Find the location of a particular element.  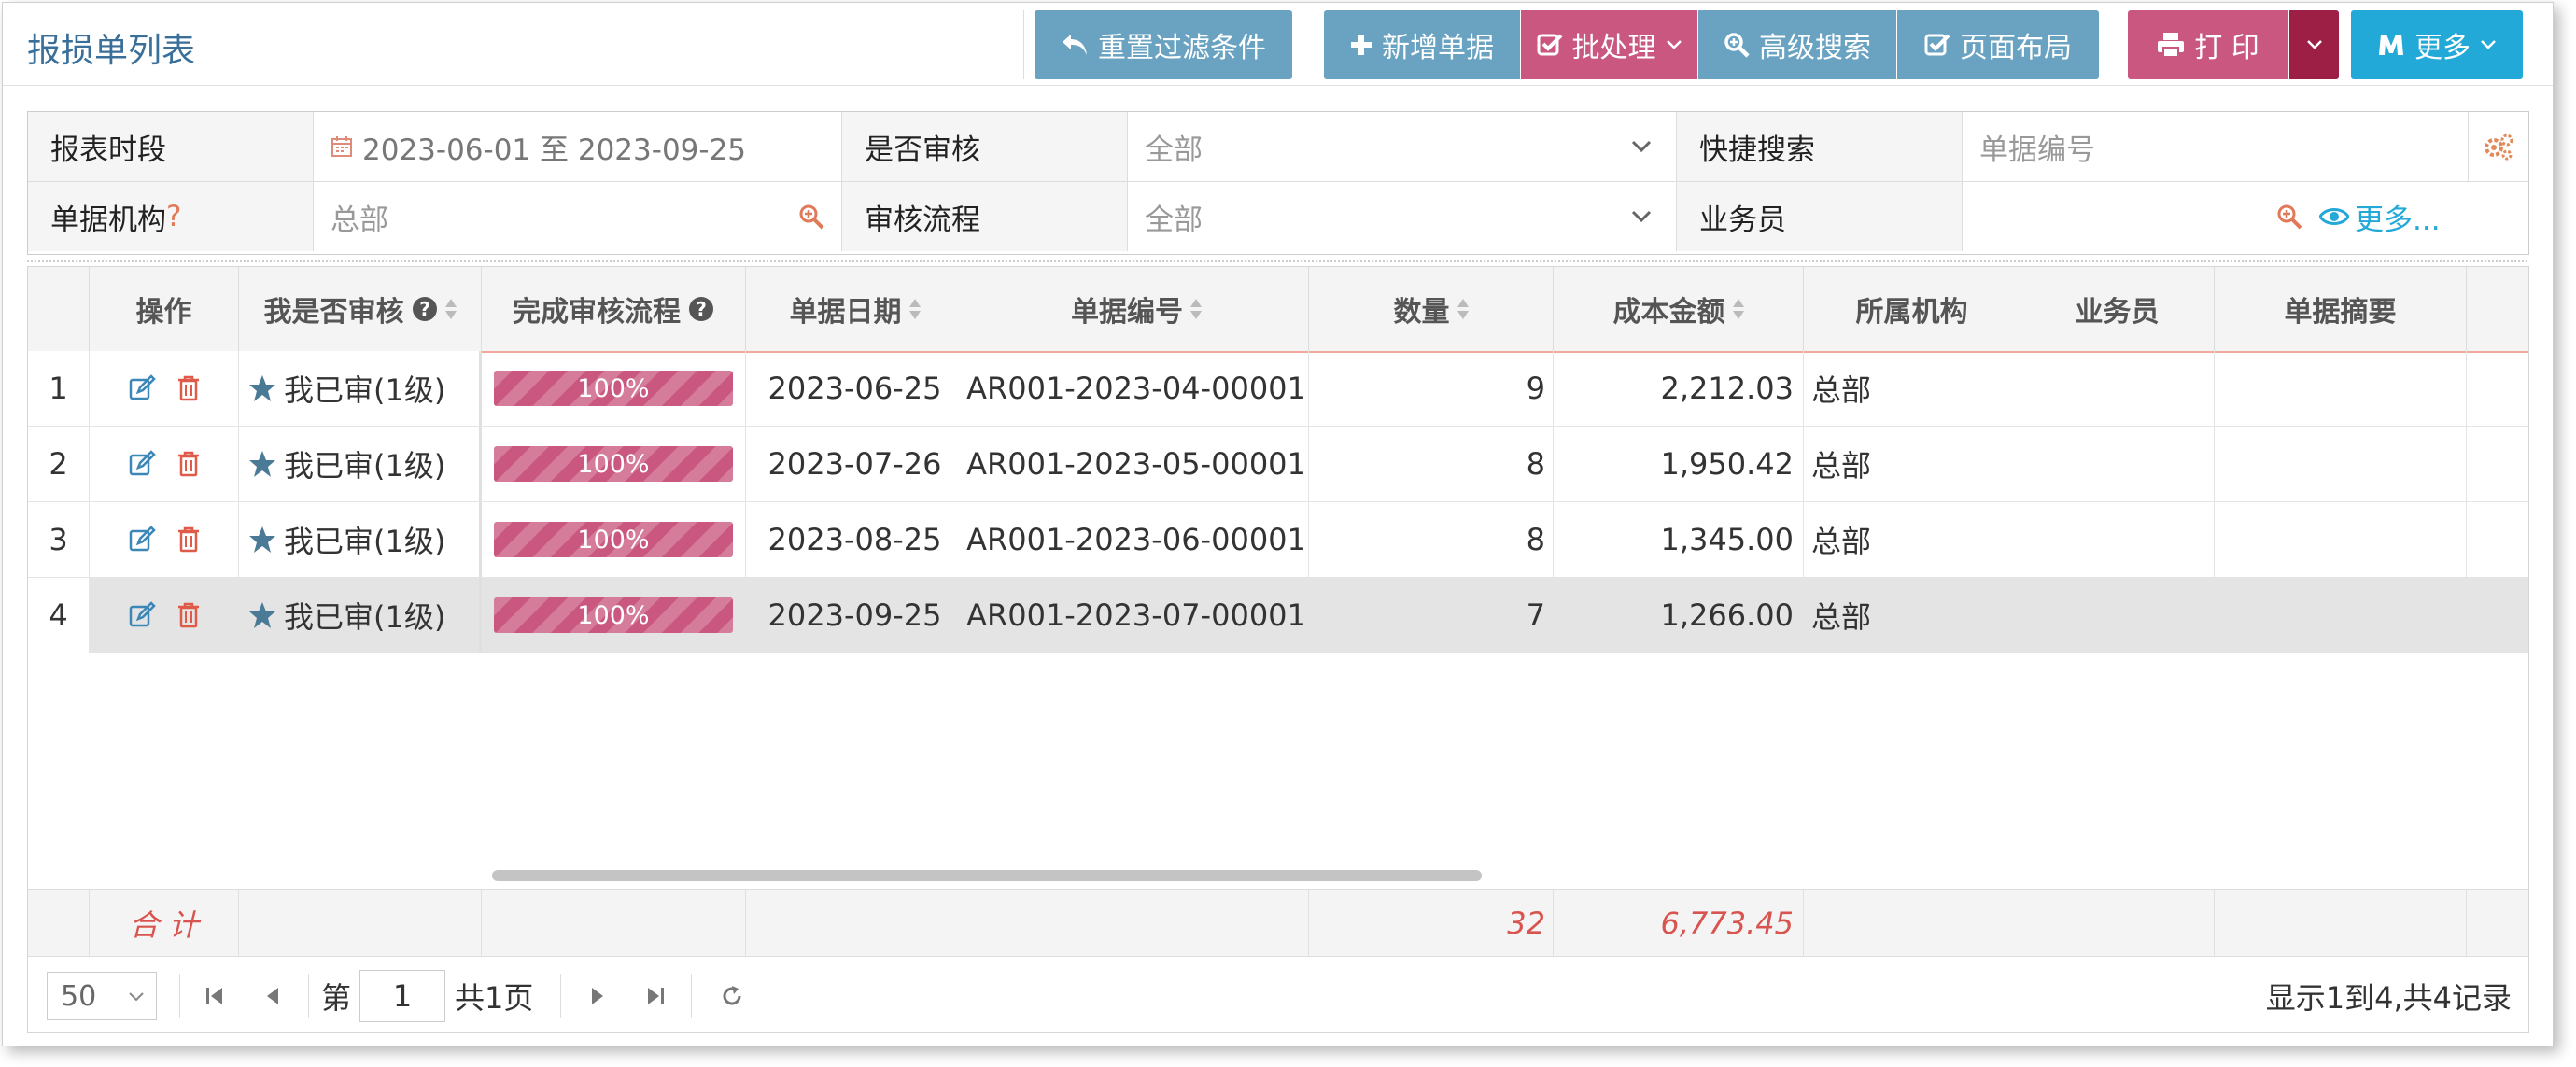

doc-date-cell: 2023-09-25 is located at coordinates (855, 616).